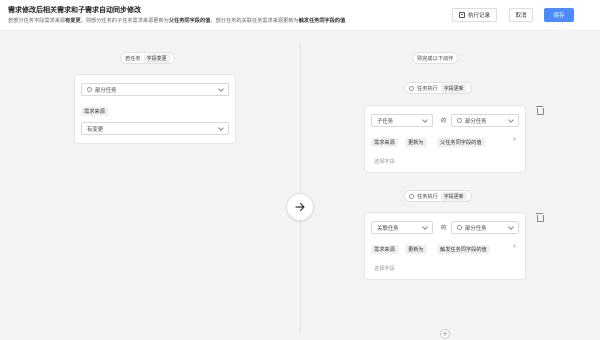 This screenshot has width=600, height=340. What do you see at coordinates (384, 161) in the screenshot?
I see `action1-choose-field: 选择字段` at bounding box center [384, 161].